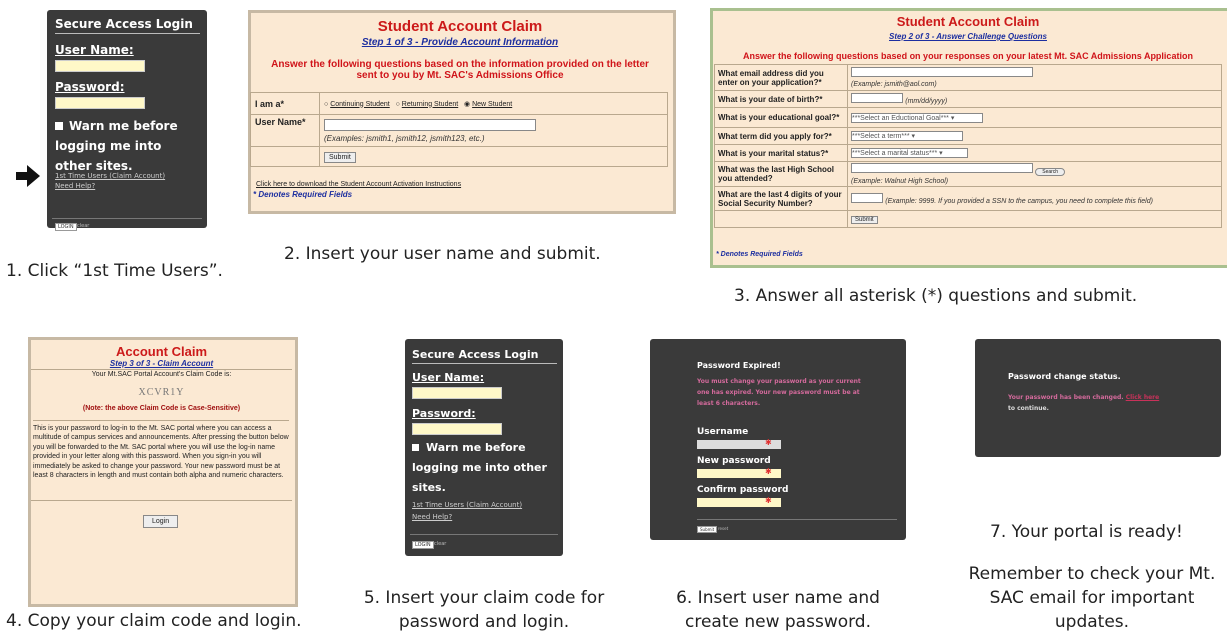 The image size is (1227, 637). Describe the element at coordinates (781, 117) in the screenshot. I see `step3-q-goal: What is your educational goal?*` at that location.